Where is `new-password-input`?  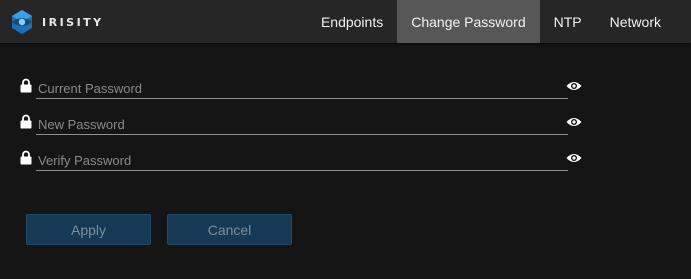
new-password-input is located at coordinates (302, 124).